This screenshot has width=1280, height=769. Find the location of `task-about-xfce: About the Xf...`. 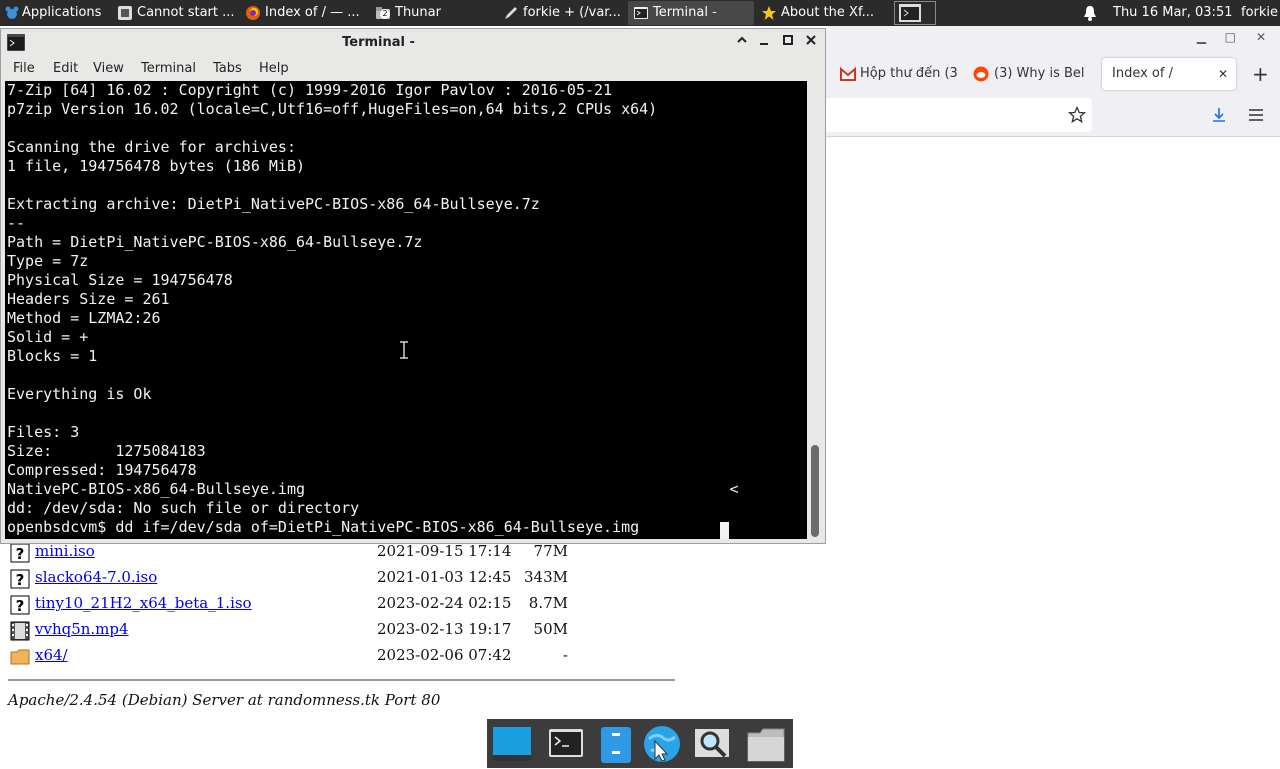

task-about-xfce: About the Xf... is located at coordinates (821, 13).